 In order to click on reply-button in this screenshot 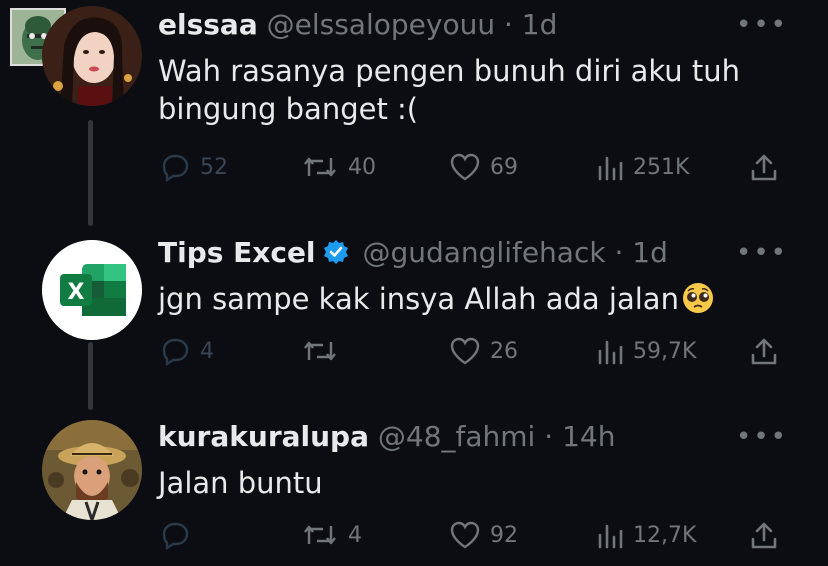, I will do `click(179, 535)`.